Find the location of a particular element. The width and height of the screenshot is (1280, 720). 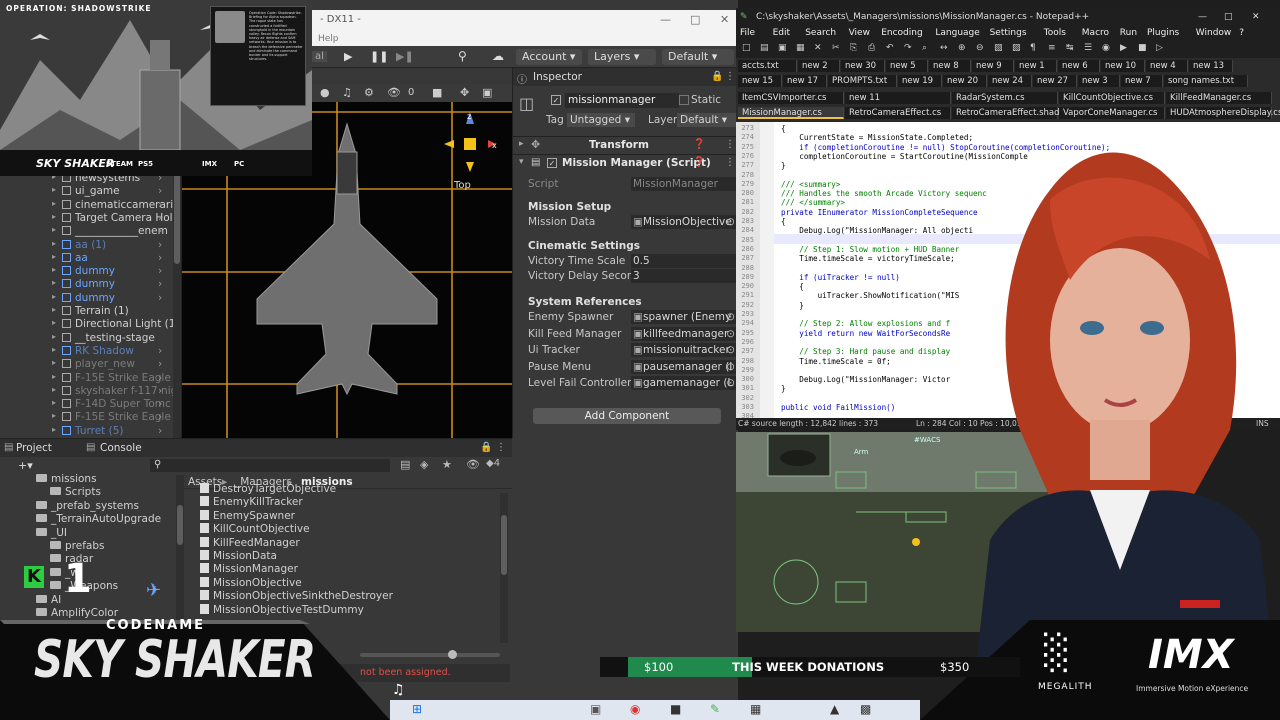

npp-tab: new 5 is located at coordinates (907, 66).